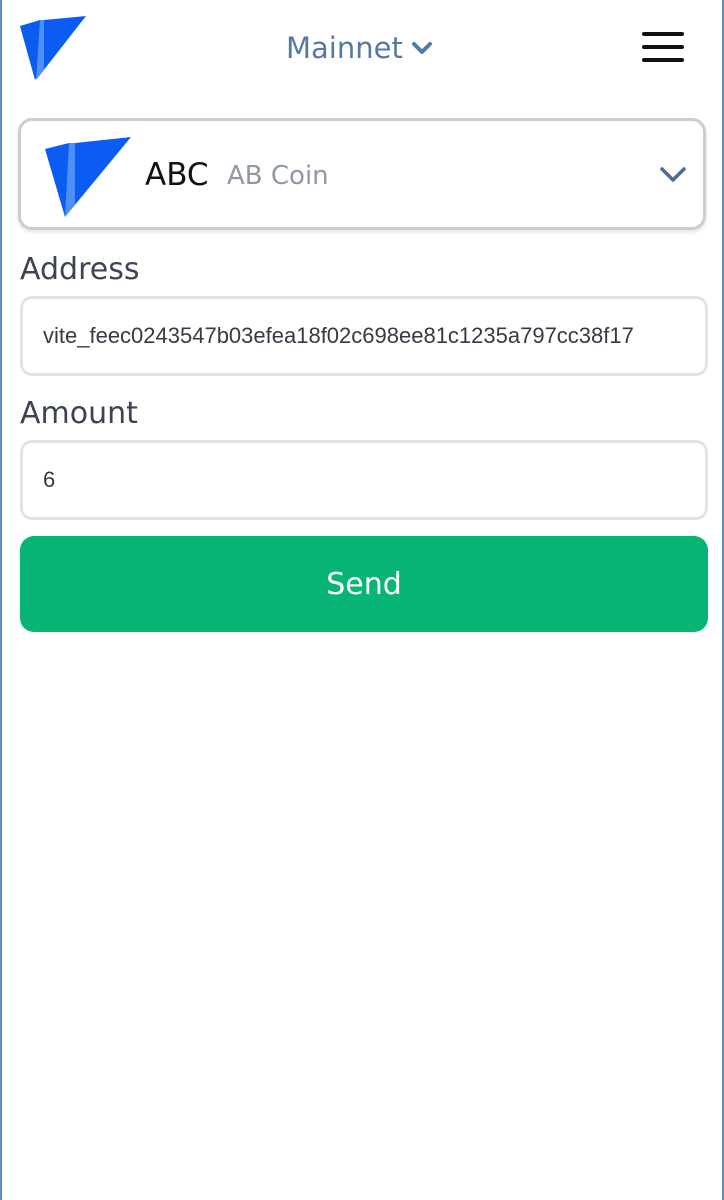  What do you see at coordinates (278, 176) in the screenshot?
I see `token-name: AB Coin` at bounding box center [278, 176].